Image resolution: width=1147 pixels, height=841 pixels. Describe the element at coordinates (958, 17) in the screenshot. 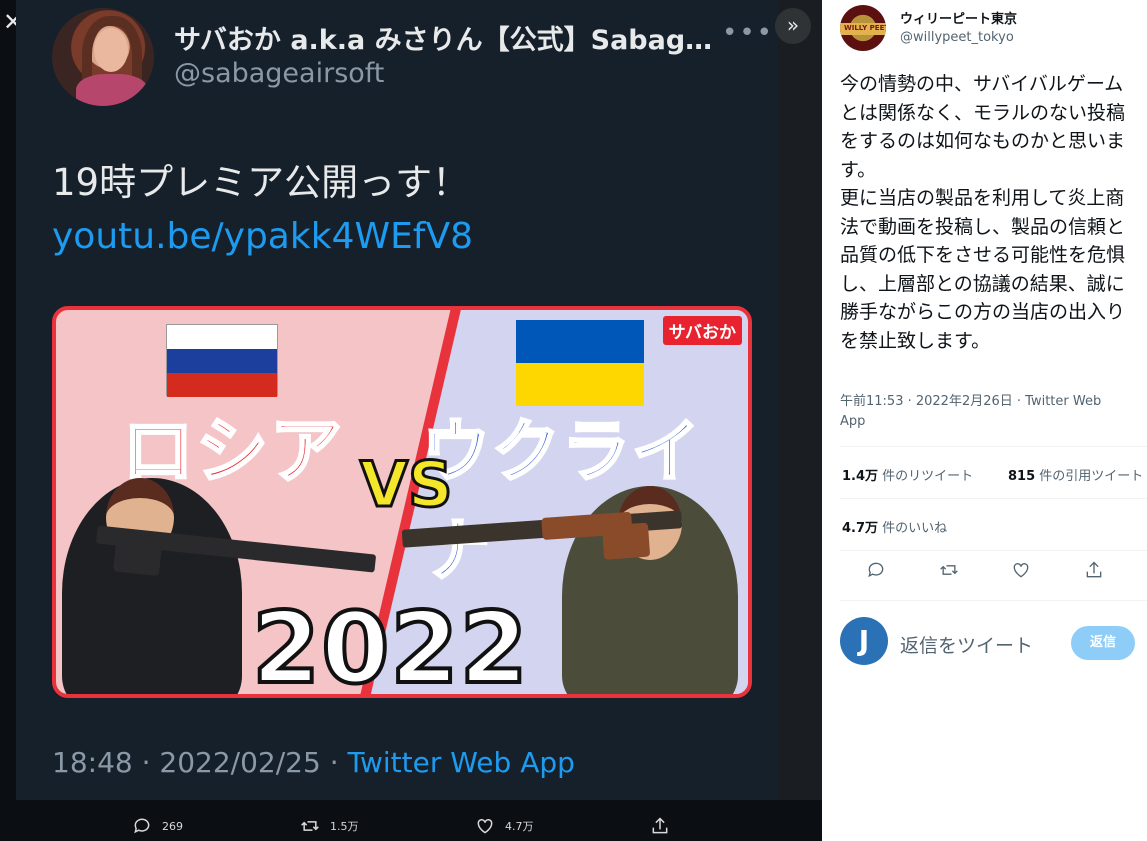

I see `shop-display-name: ウィリーピート東京` at that location.